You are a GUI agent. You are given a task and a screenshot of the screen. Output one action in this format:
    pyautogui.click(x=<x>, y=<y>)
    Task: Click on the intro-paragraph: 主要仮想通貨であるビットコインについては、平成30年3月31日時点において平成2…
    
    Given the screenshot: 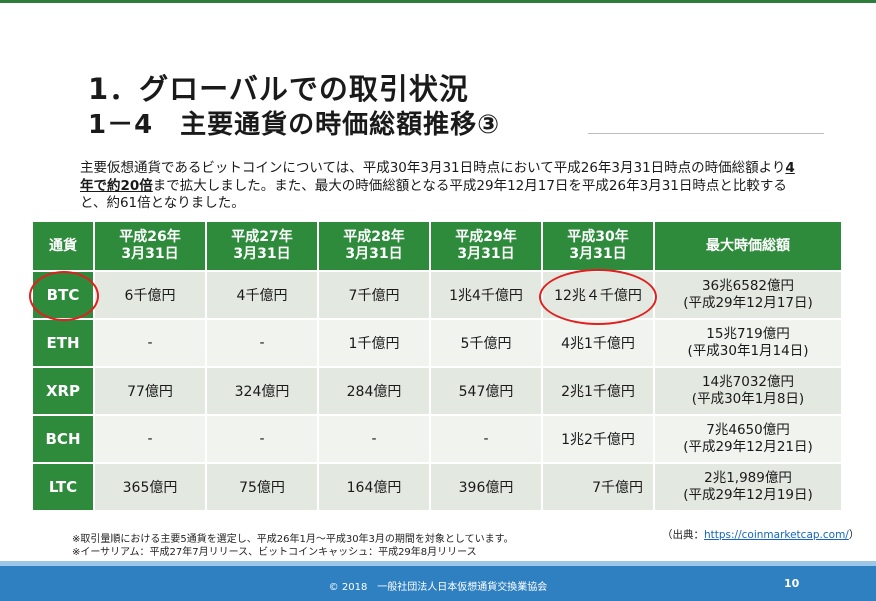 What is the action you would take?
    pyautogui.click(x=440, y=186)
    